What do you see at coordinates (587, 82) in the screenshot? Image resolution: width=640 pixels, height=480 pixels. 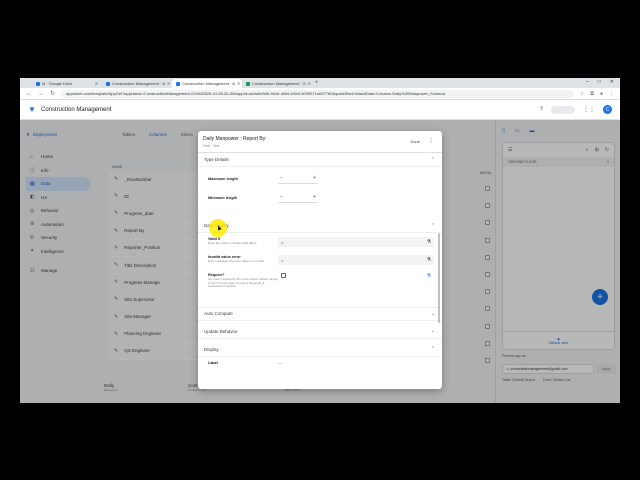 I see `minimize-icon: –` at bounding box center [587, 82].